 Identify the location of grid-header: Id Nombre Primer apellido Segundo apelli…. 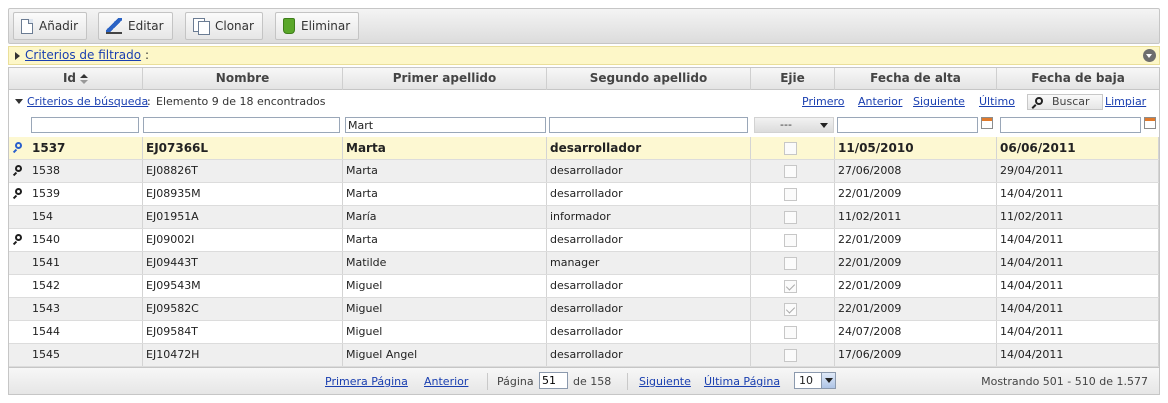
(584, 79).